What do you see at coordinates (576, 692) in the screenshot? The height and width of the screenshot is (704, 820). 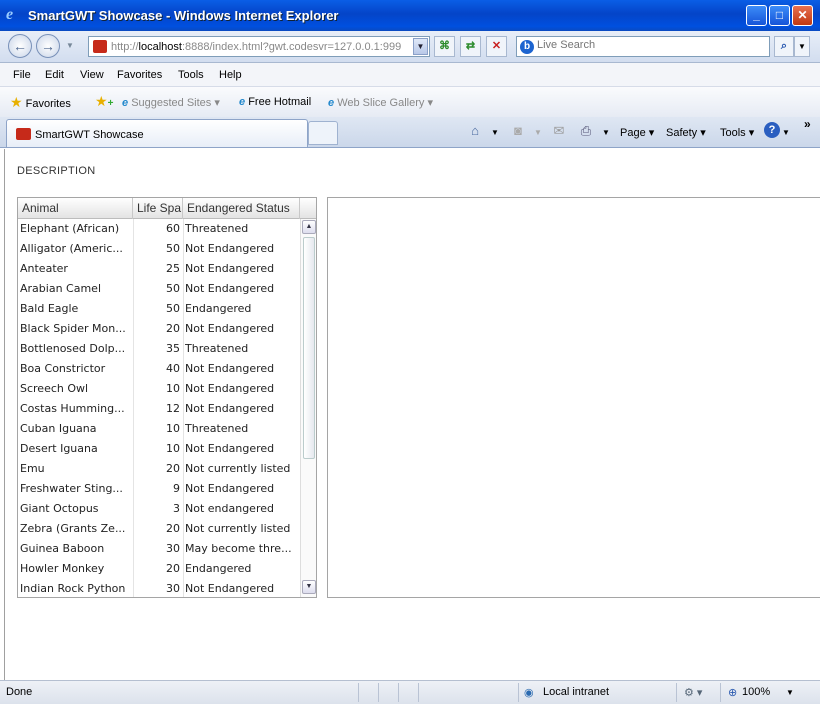 I see `security-zone-label: Local intranet` at bounding box center [576, 692].